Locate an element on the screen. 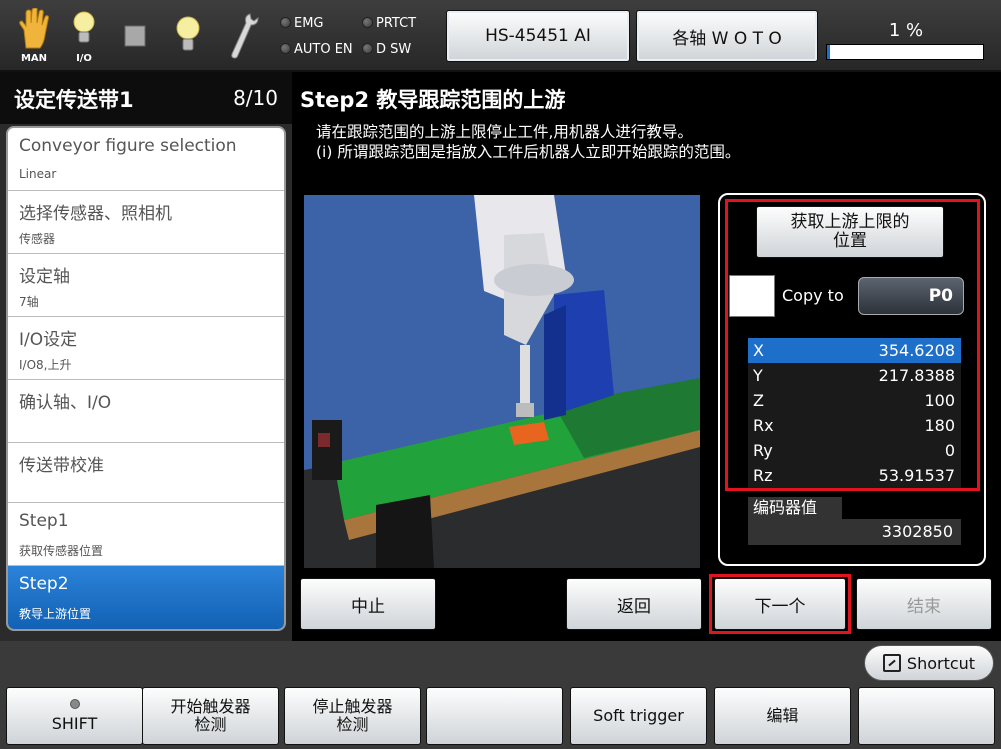 This screenshot has height=749, width=1001. step-item-confirm-axis-io: 确认轴、I/O is located at coordinates (146, 411).